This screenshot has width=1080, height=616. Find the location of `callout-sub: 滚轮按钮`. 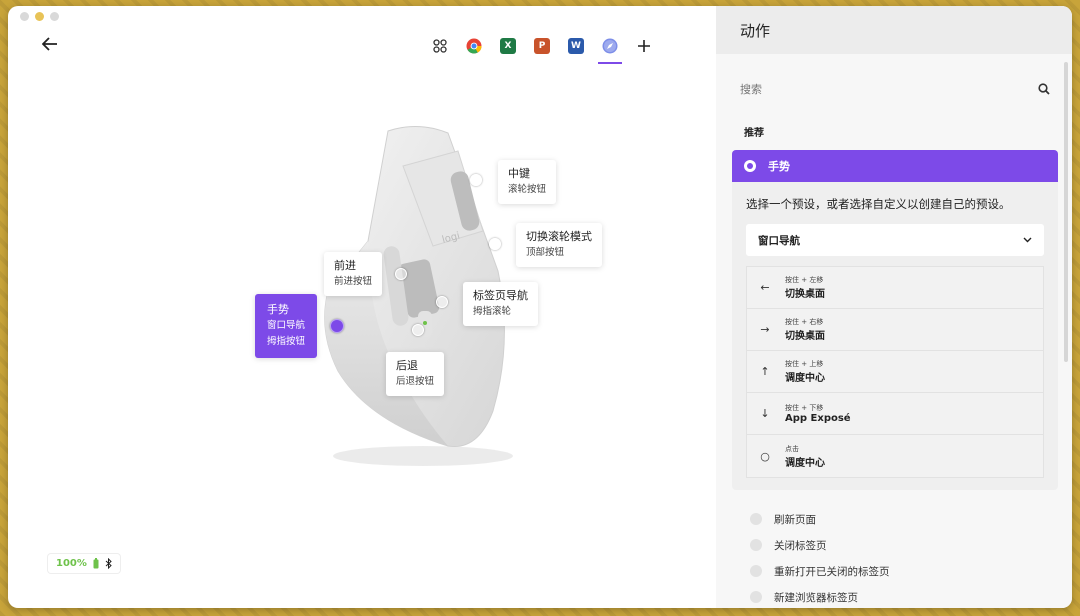

callout-sub: 滚轮按钮 is located at coordinates (527, 189).